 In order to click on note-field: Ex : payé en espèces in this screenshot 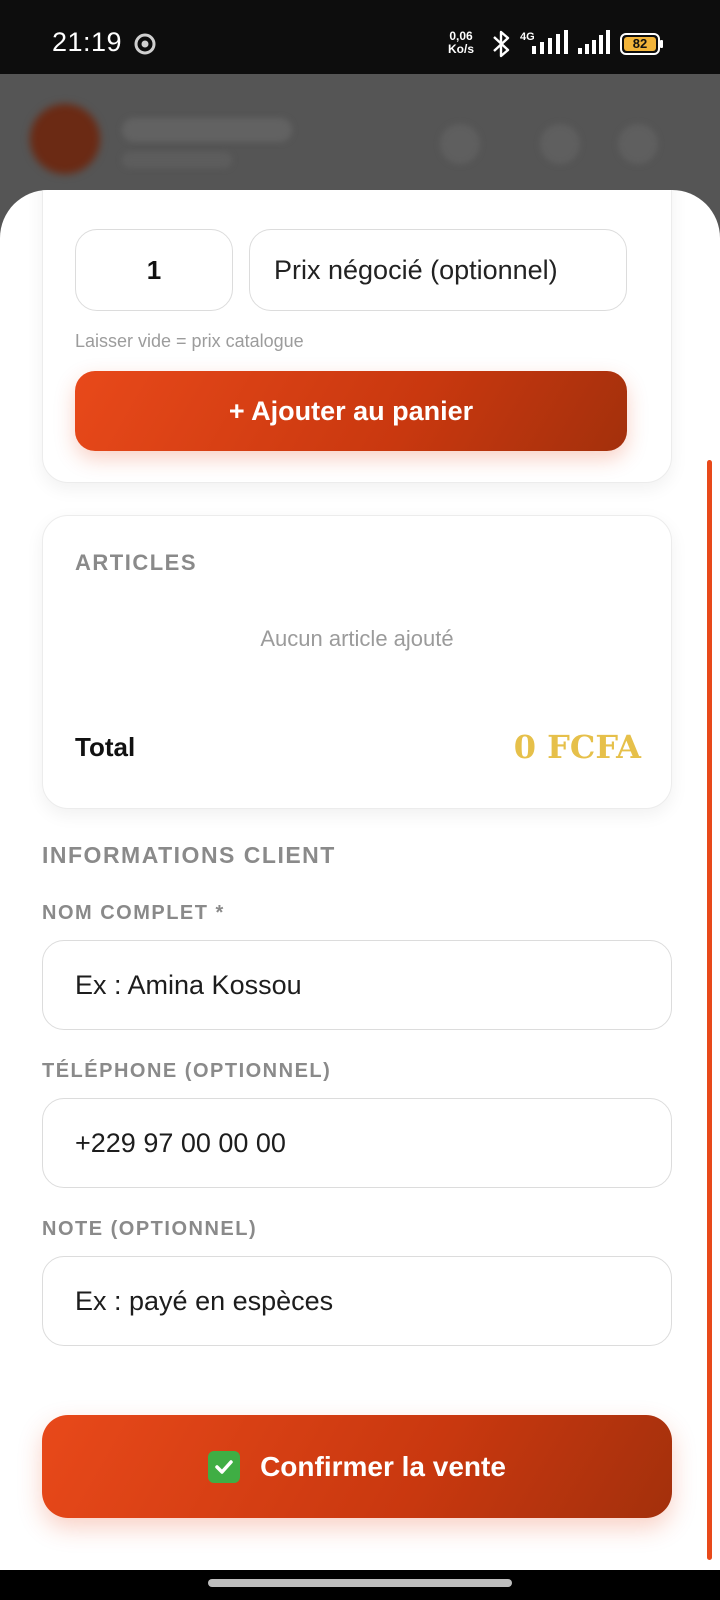, I will do `click(357, 1301)`.